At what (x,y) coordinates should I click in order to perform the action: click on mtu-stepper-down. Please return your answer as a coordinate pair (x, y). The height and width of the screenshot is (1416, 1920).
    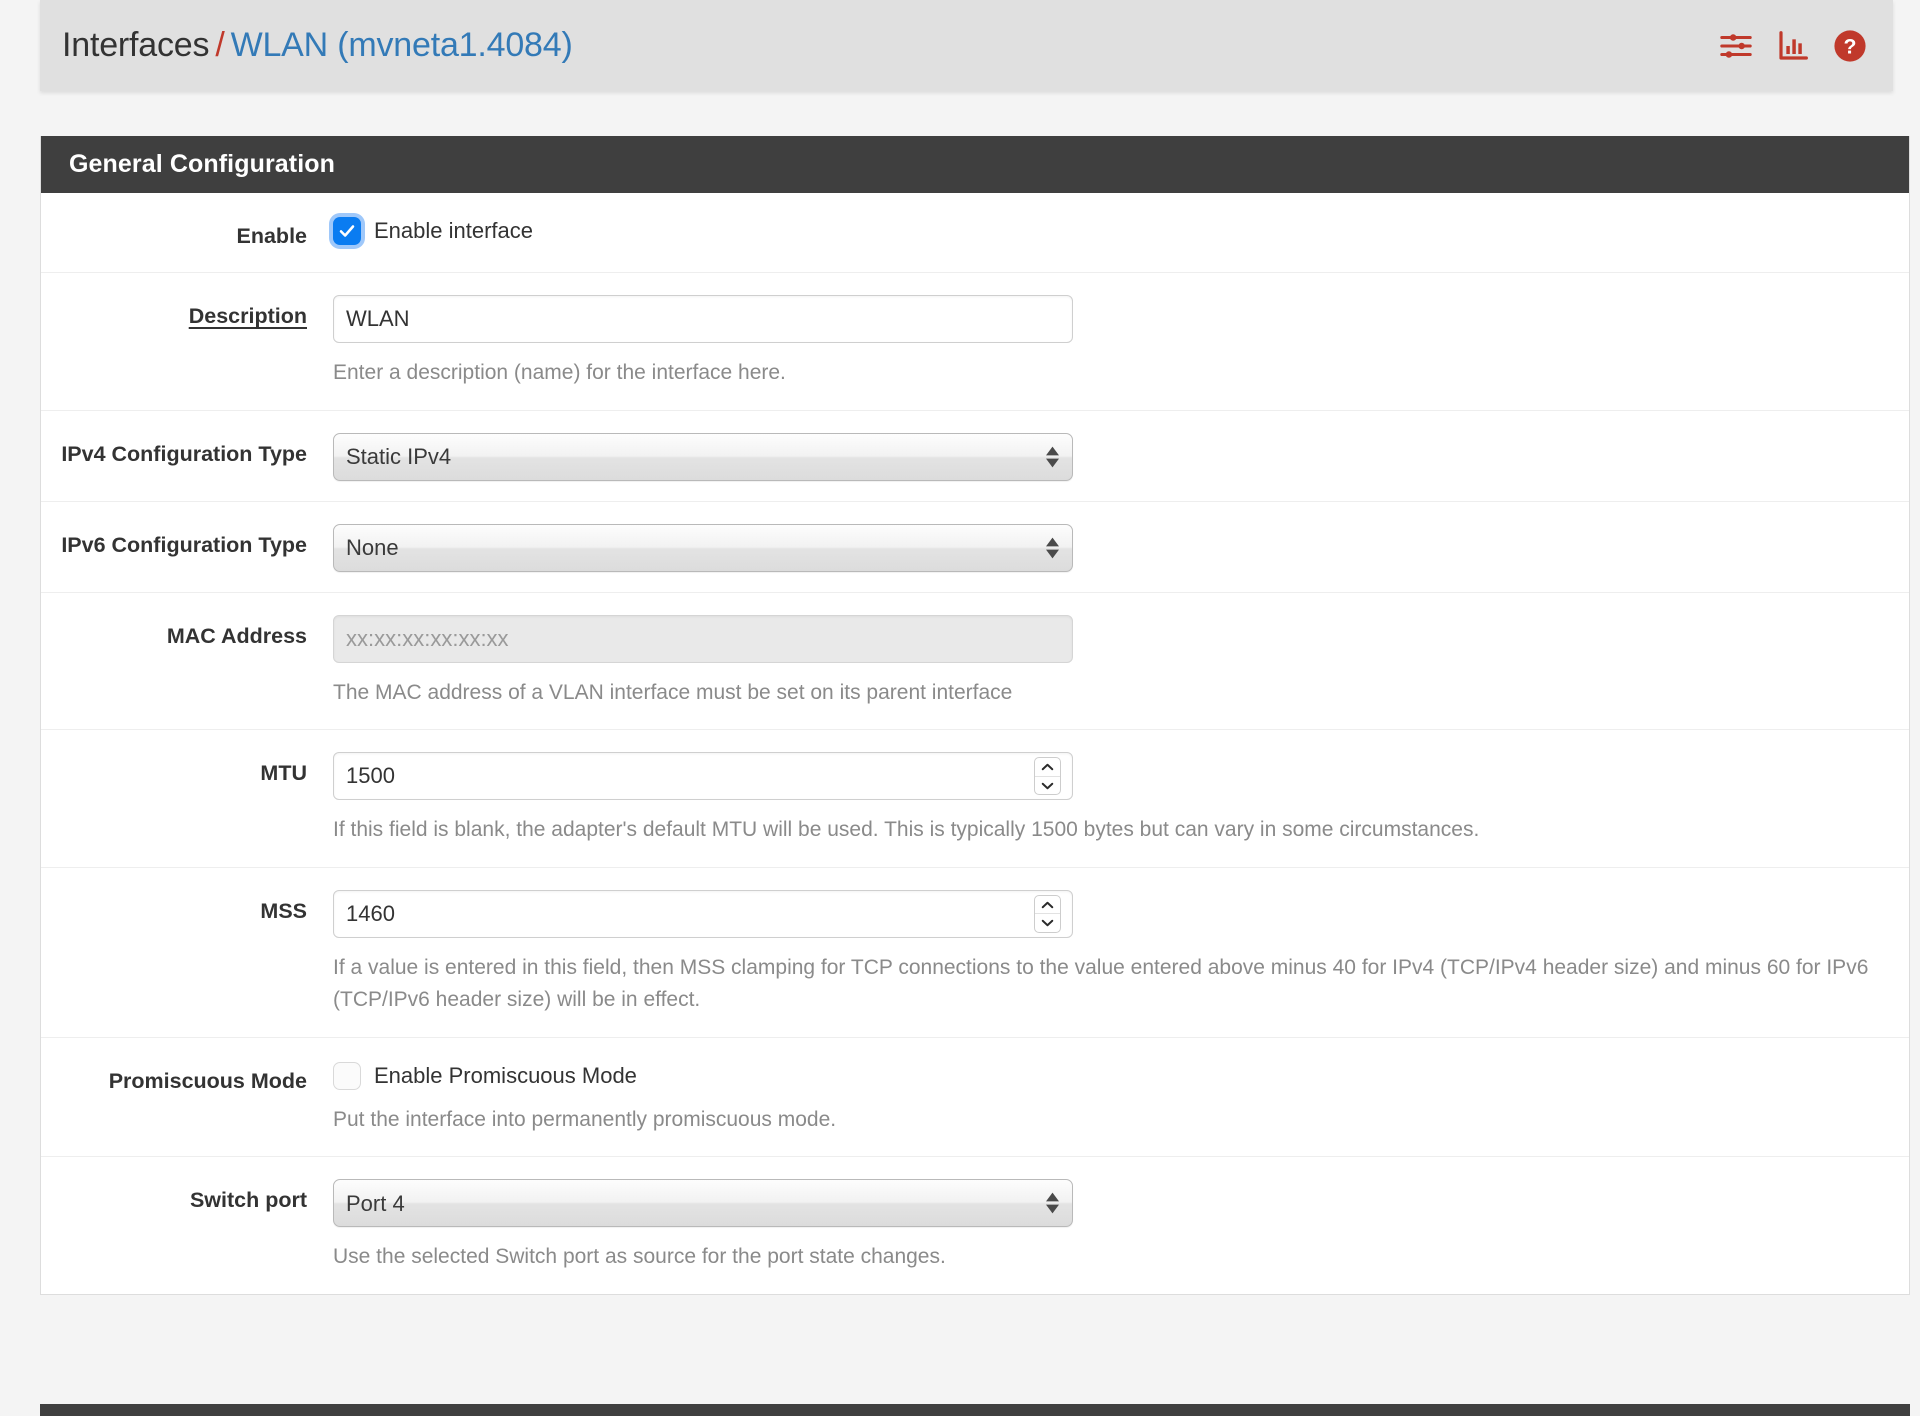
    Looking at the image, I should click on (1047, 786).